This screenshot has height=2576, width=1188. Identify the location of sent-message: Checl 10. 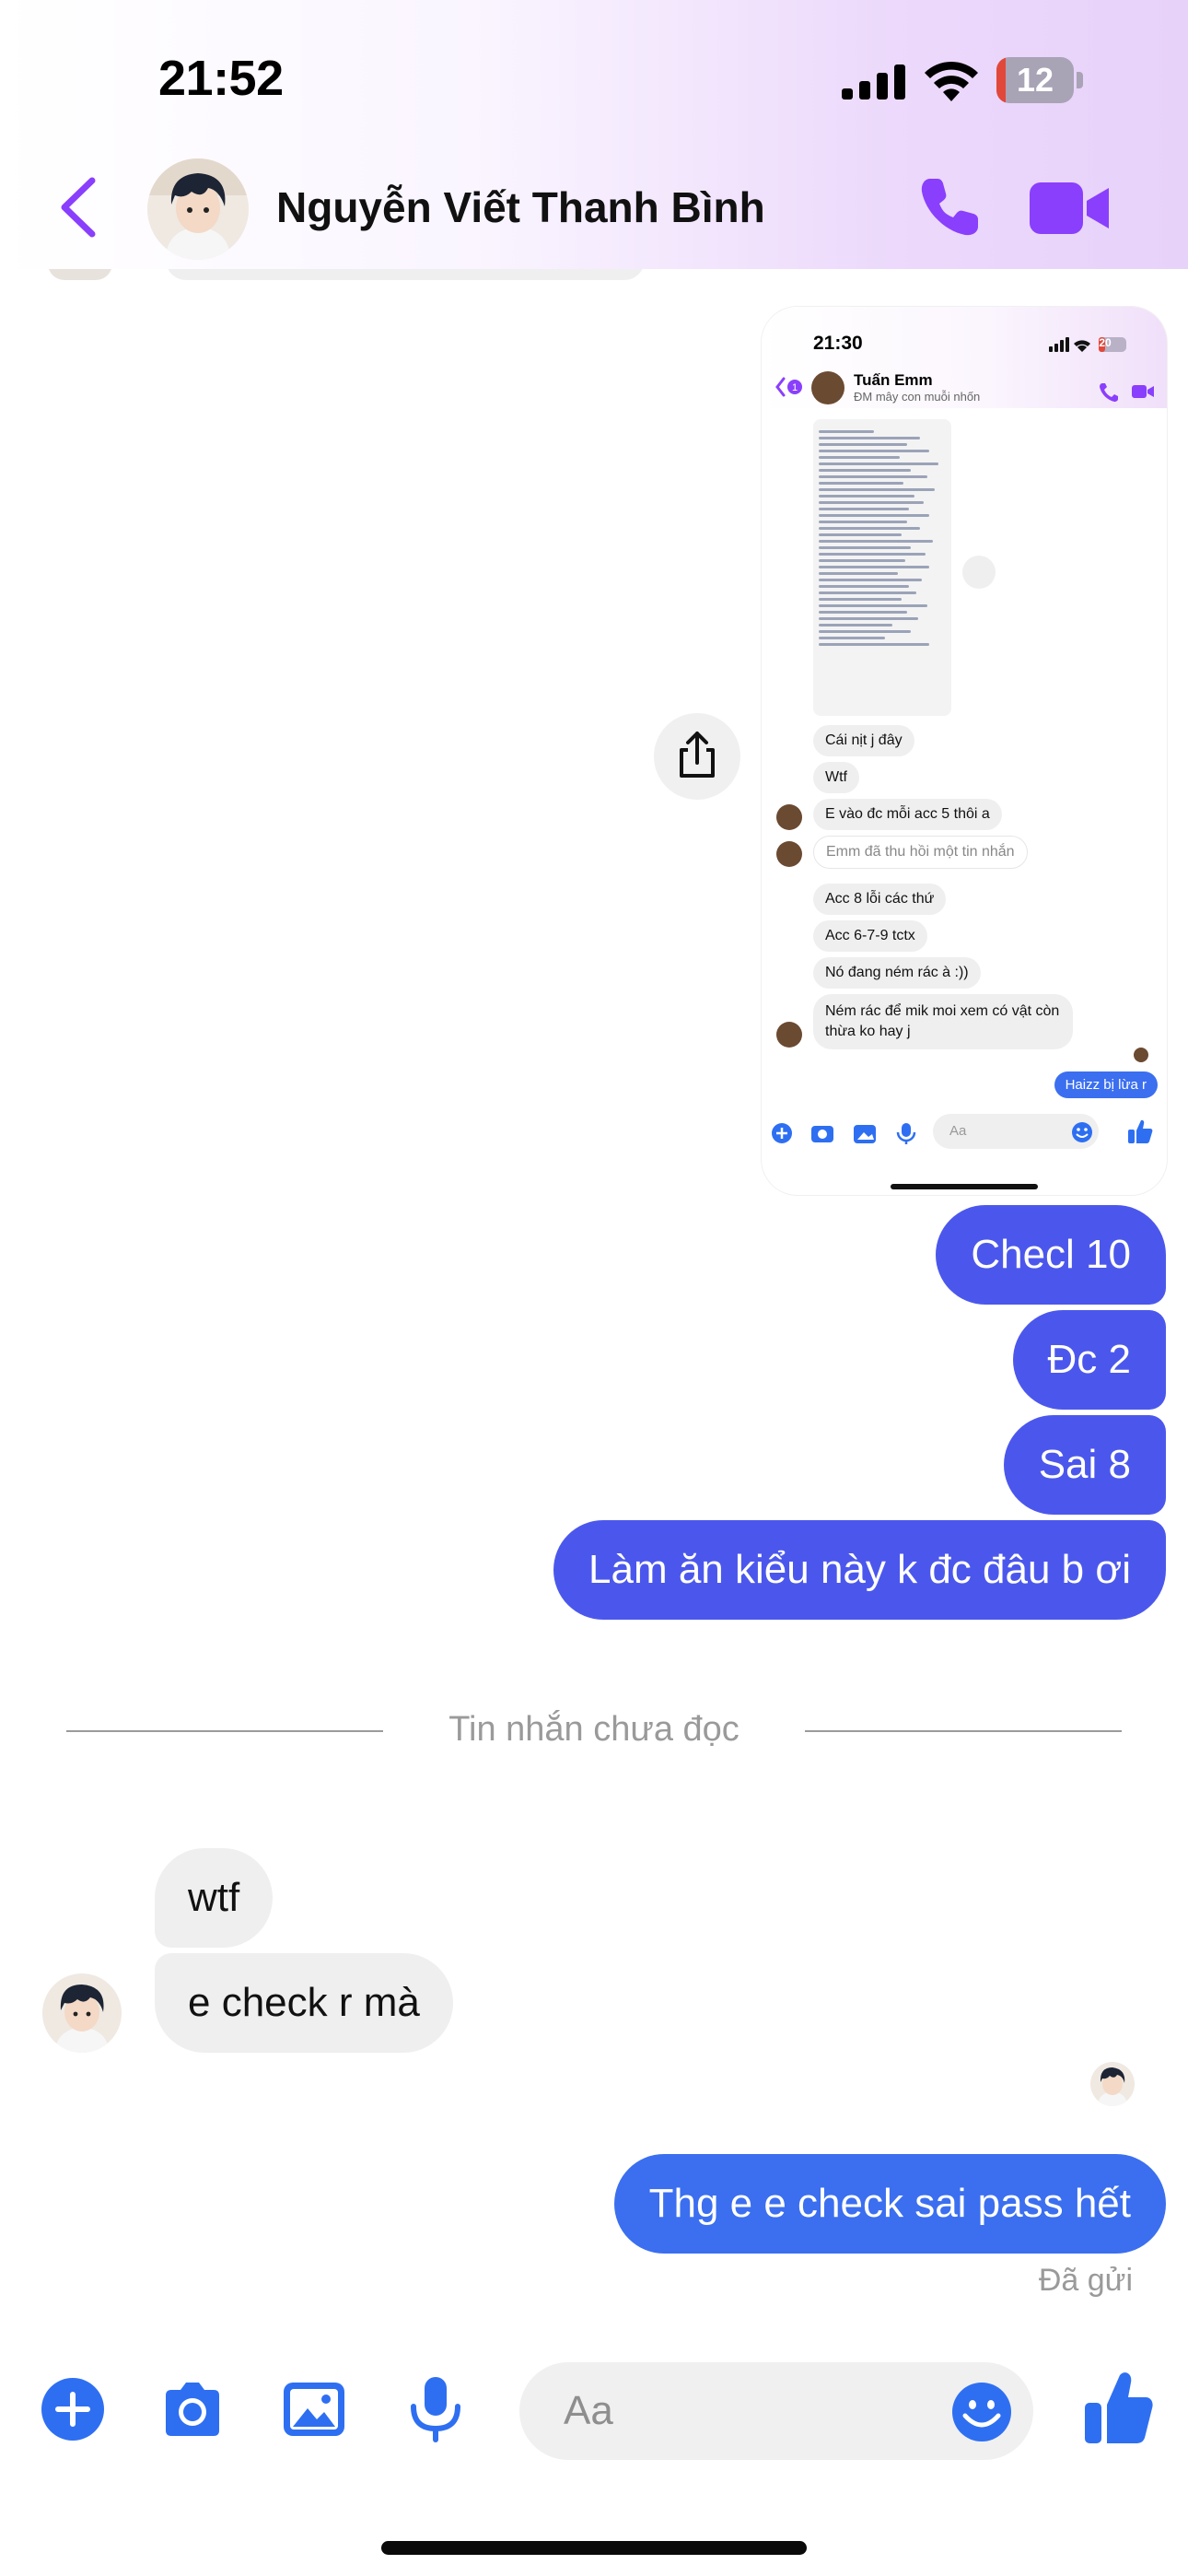
(1051, 1255).